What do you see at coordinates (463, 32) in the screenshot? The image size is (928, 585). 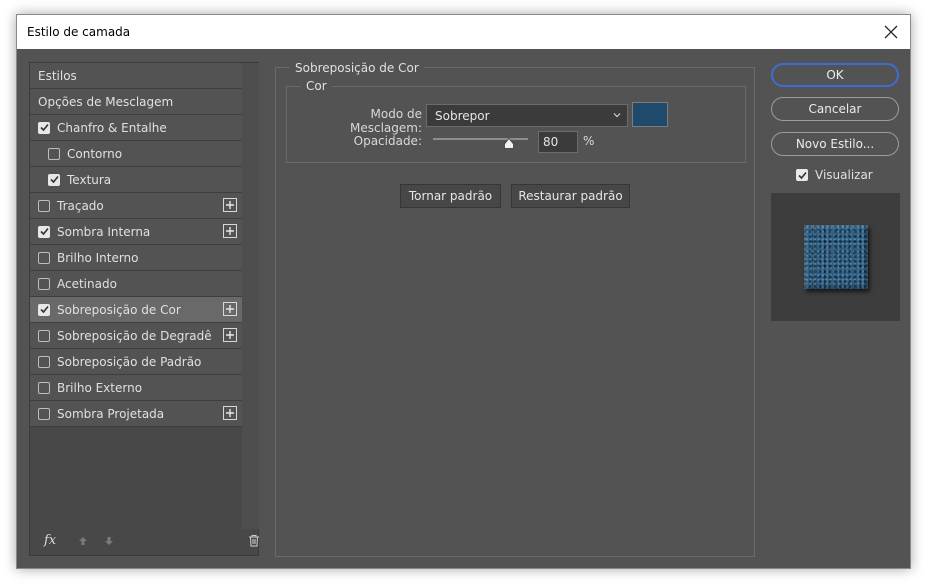 I see `title-bar: Estilo de camada` at bounding box center [463, 32].